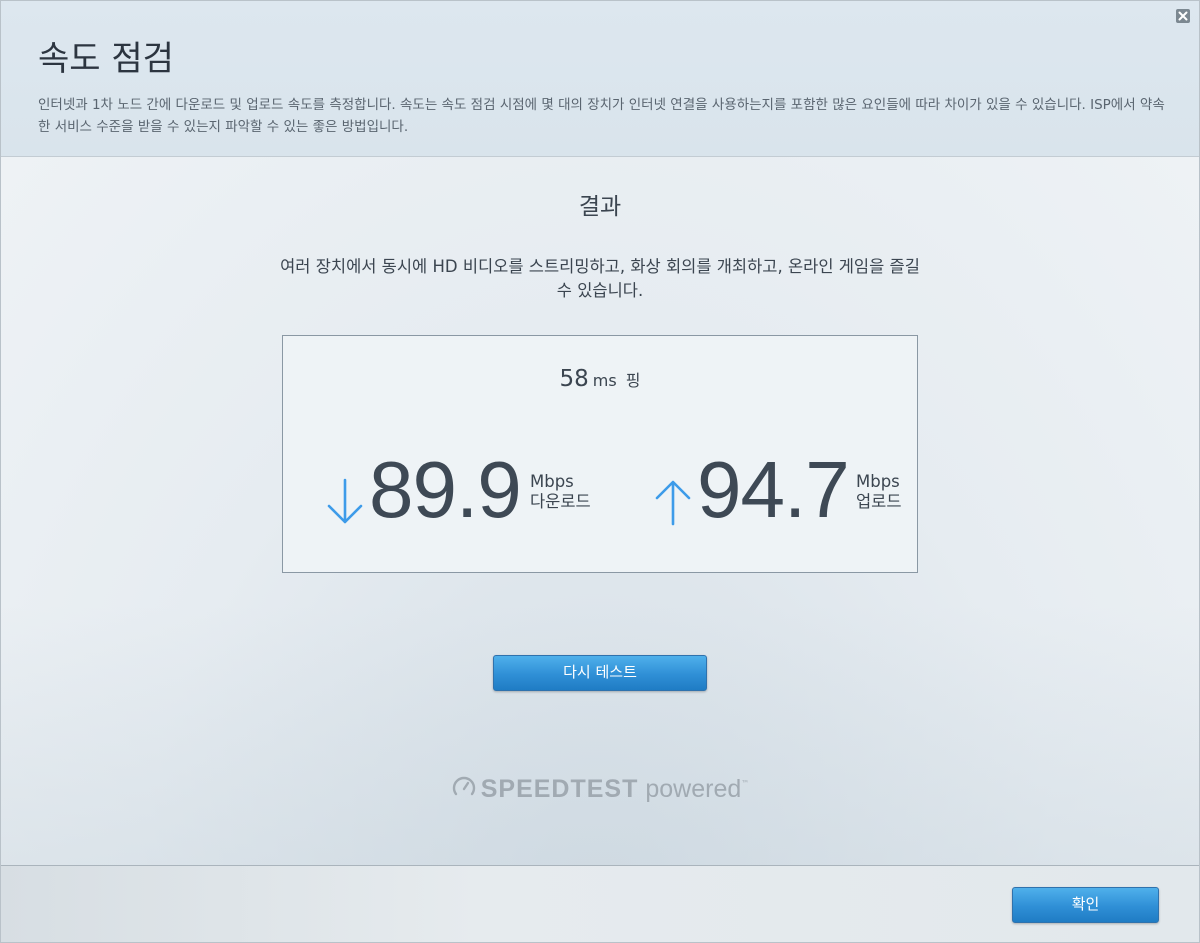 The height and width of the screenshot is (943, 1200). What do you see at coordinates (560, 501) in the screenshot?
I see `download-label: 다운로드` at bounding box center [560, 501].